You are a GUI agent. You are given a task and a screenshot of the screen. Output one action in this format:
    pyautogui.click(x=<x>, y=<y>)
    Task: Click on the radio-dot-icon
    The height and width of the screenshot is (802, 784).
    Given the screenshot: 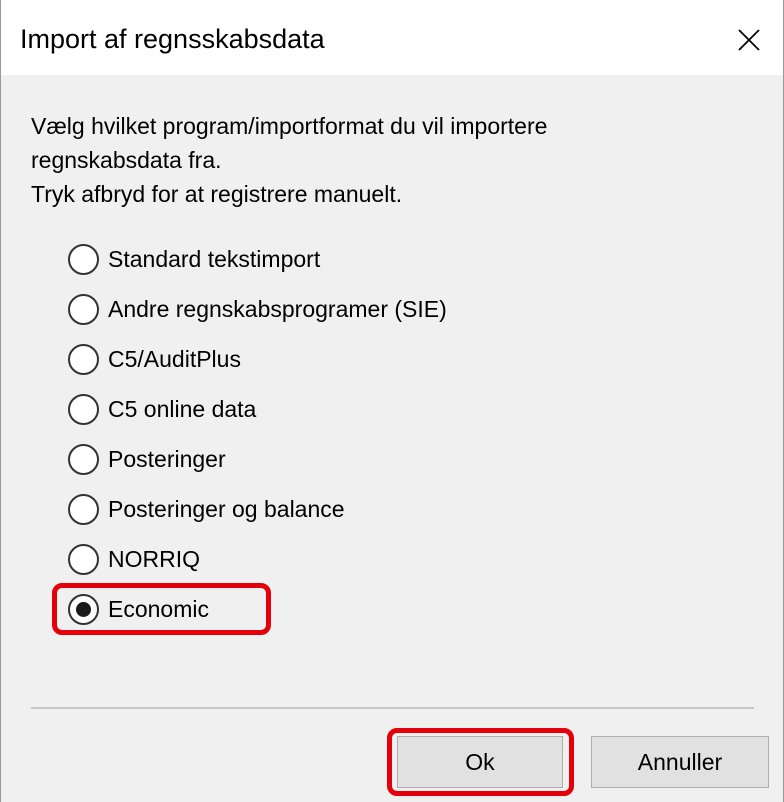 What is the action you would take?
    pyautogui.click(x=83, y=609)
    